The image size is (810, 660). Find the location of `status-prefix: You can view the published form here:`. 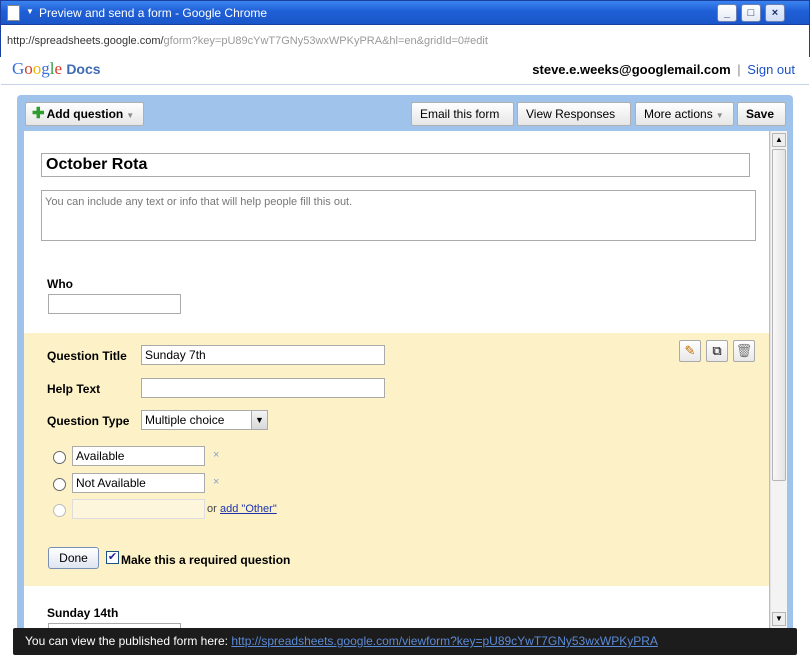

status-prefix: You can view the published form here: is located at coordinates (127, 641).